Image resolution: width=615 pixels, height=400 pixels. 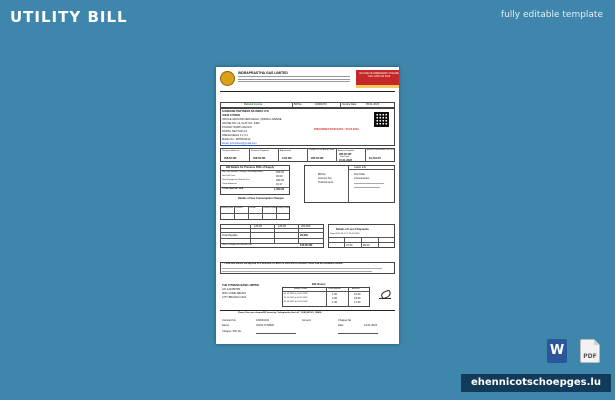 I want to click on slip-value: 12.01.2023, so click(x=370, y=325).